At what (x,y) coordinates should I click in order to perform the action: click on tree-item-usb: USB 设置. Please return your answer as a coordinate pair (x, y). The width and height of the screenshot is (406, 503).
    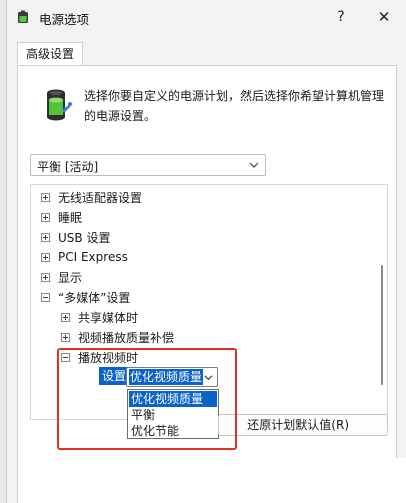
    Looking at the image, I should click on (75, 237).